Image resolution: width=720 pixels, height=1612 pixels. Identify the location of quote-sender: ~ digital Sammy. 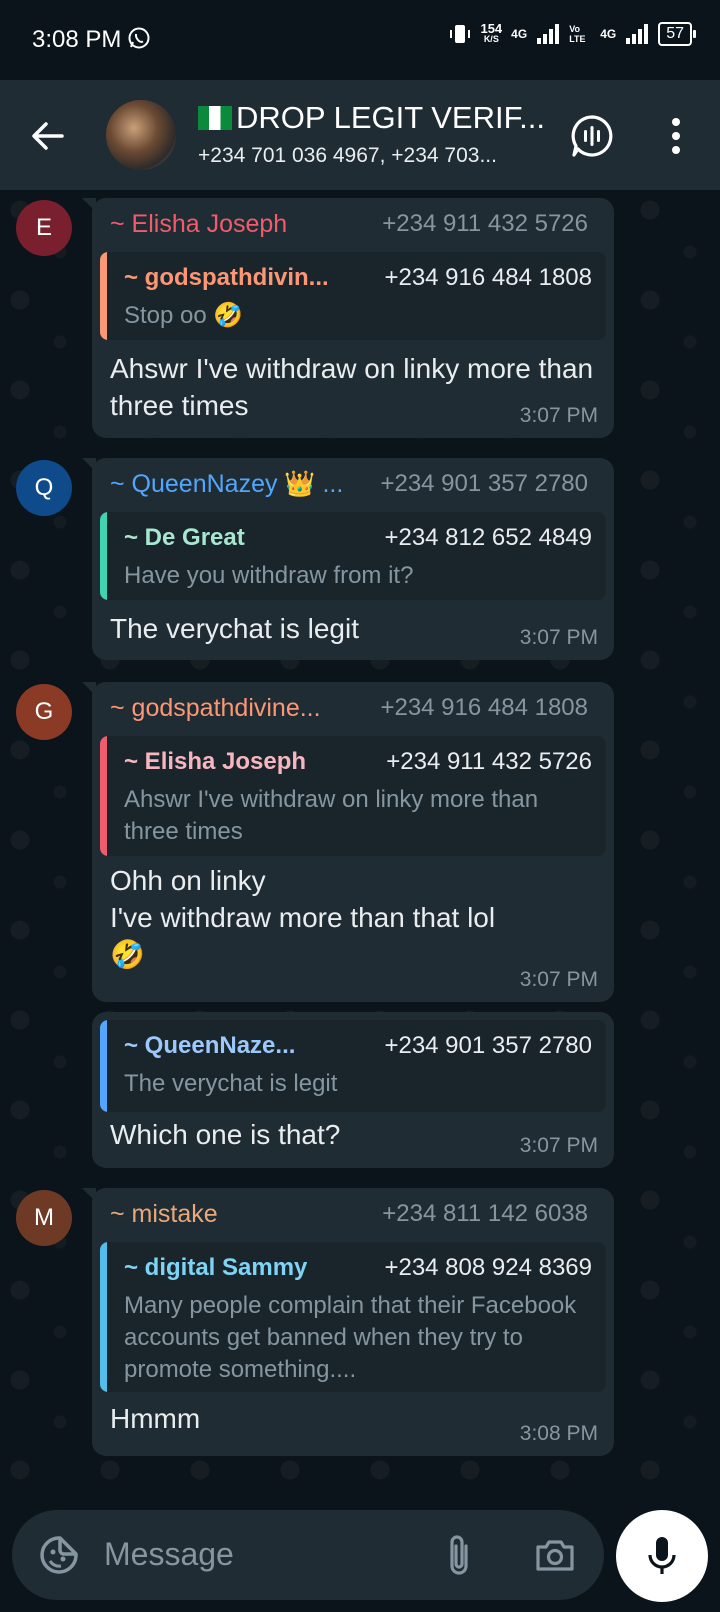
(216, 1267).